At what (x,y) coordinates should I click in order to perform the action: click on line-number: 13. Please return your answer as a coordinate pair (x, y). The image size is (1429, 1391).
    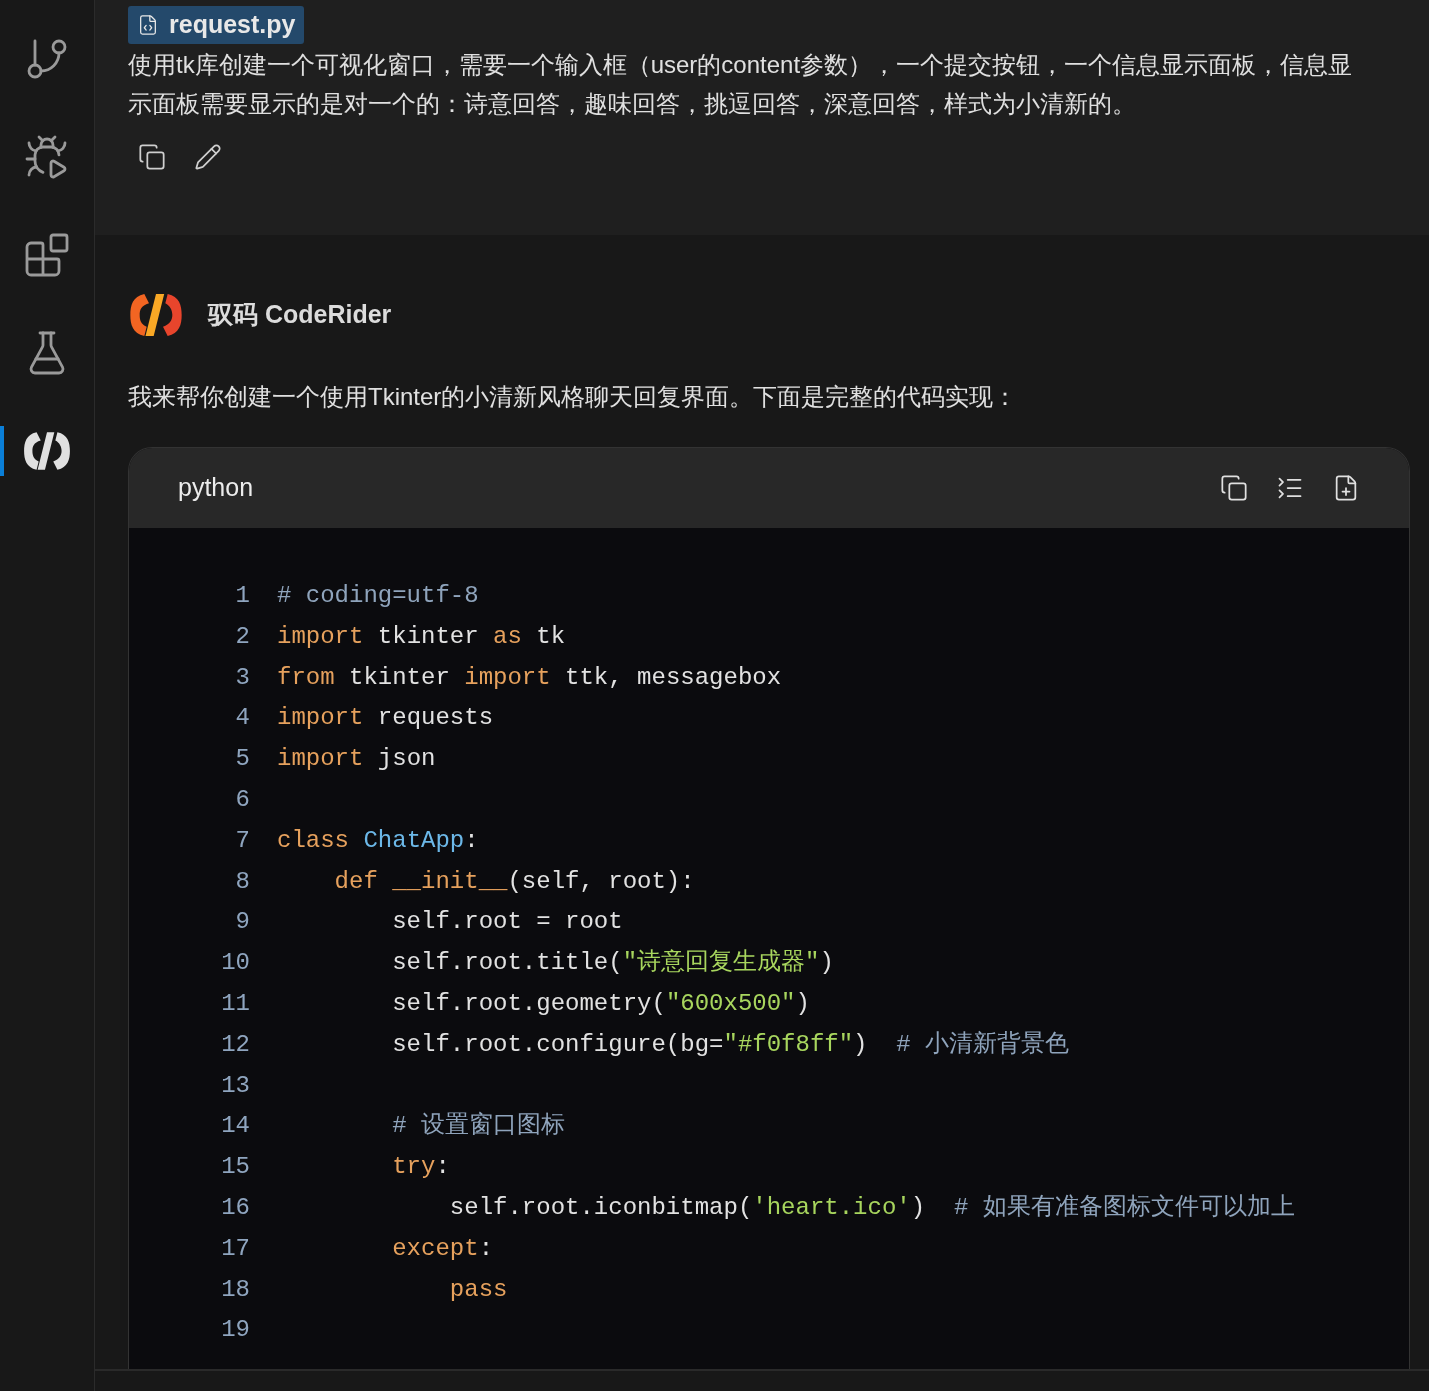
    Looking at the image, I should click on (235, 1085).